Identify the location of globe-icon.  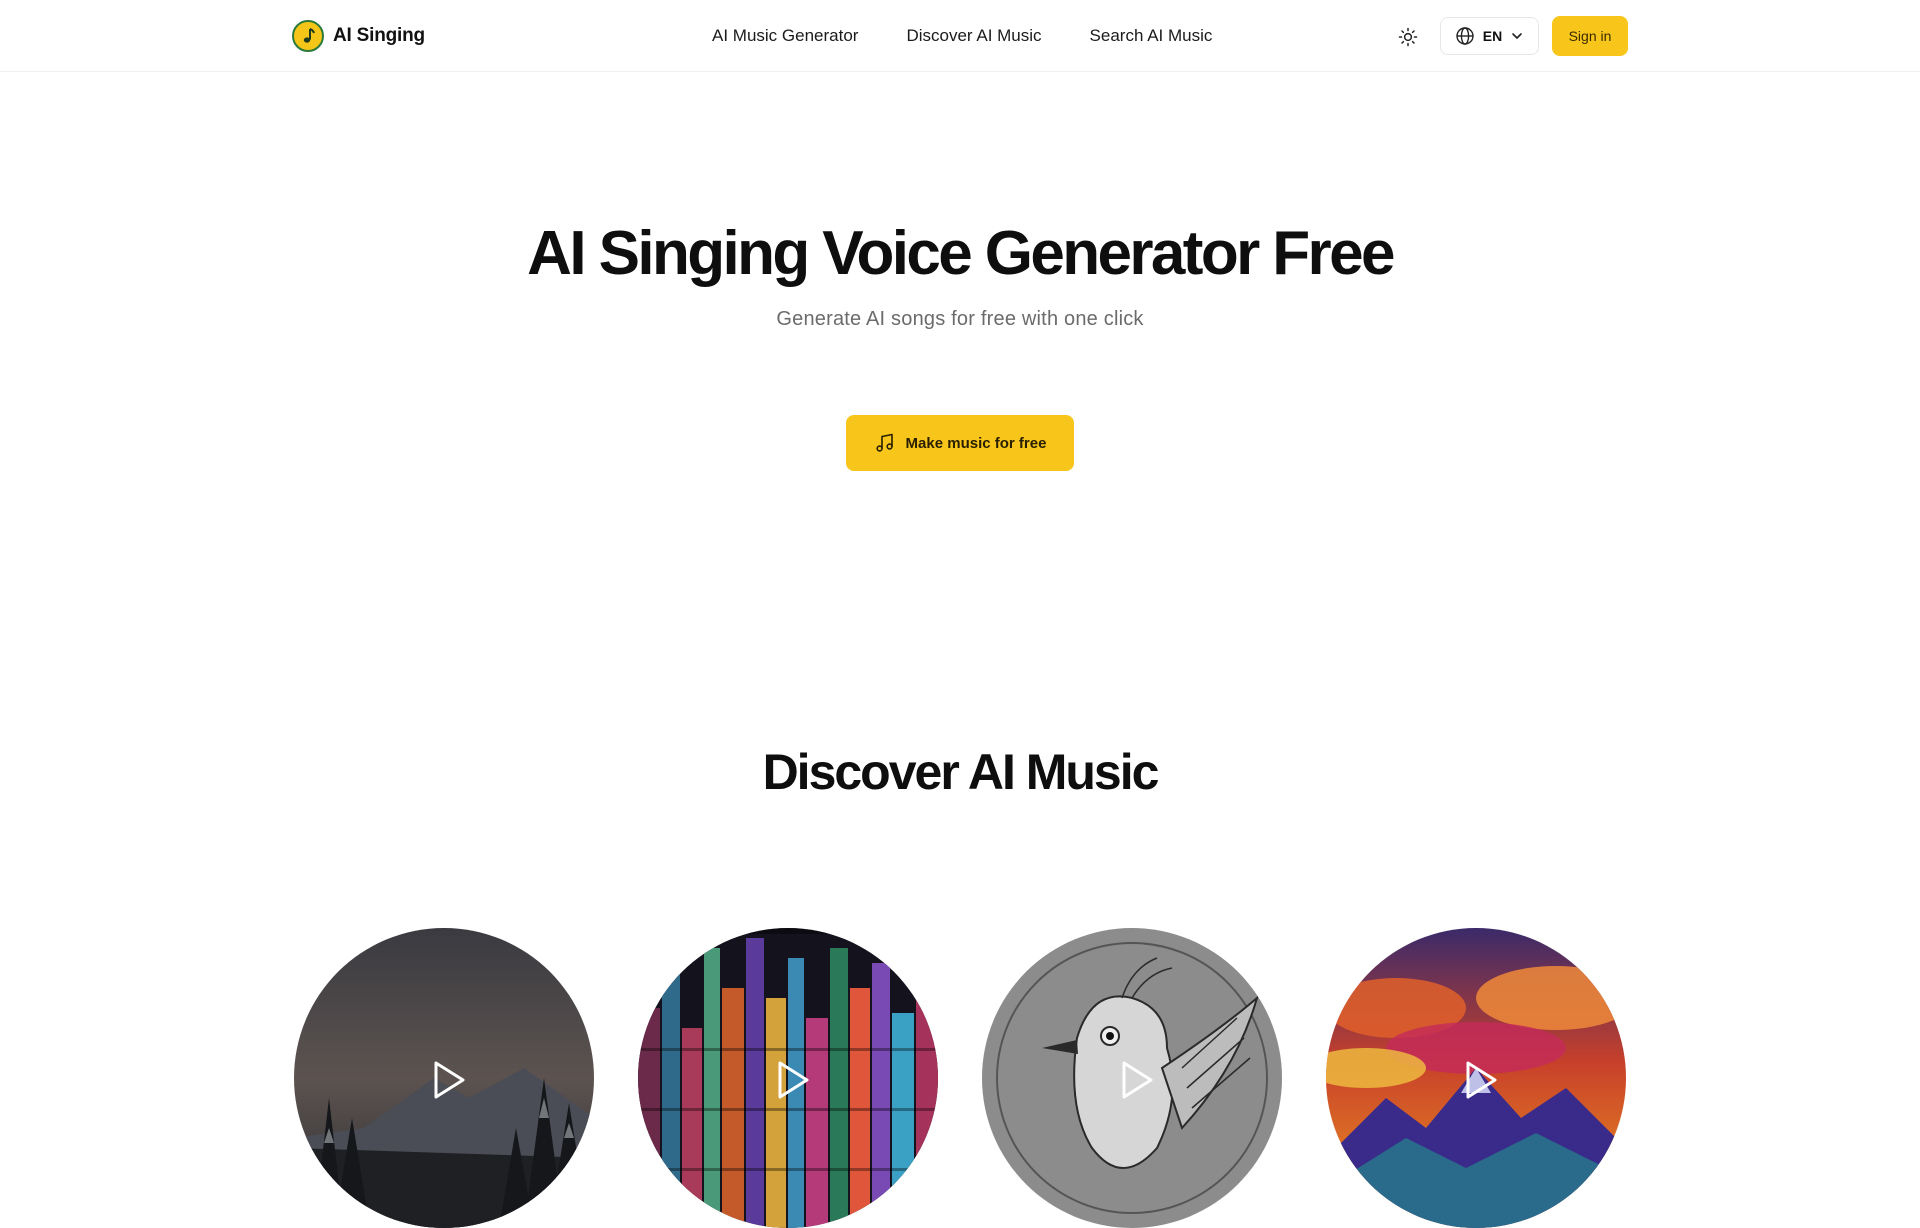
(1465, 36).